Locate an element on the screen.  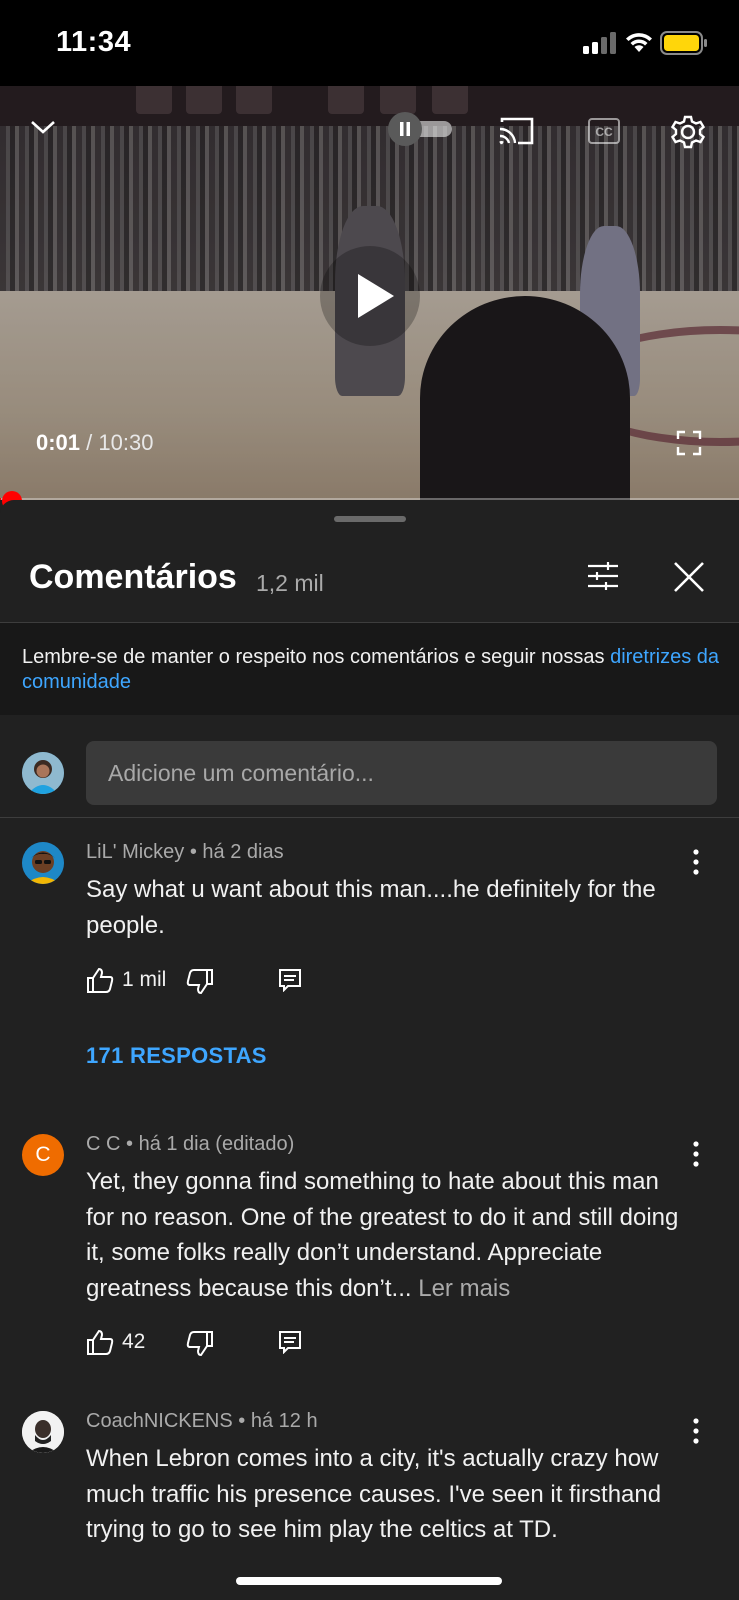
avatar: C is located at coordinates (43, 1155).